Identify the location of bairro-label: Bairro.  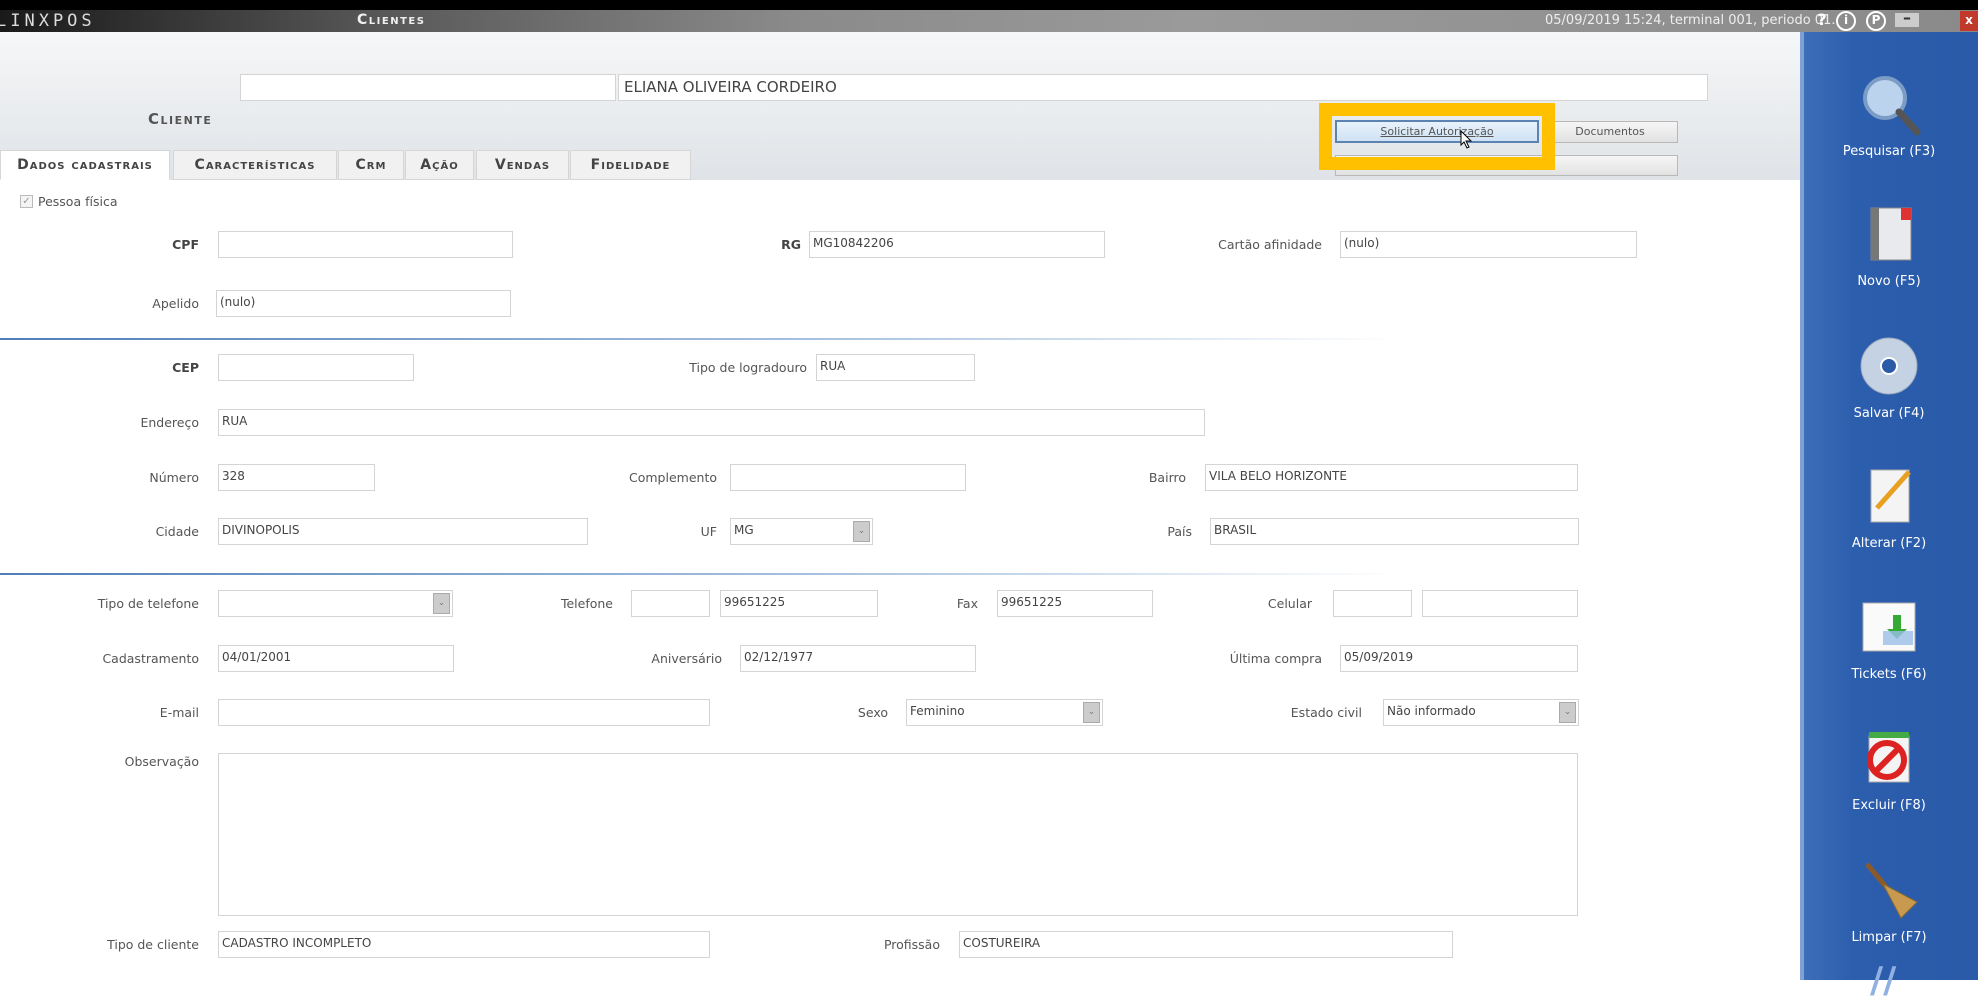
(1167, 477).